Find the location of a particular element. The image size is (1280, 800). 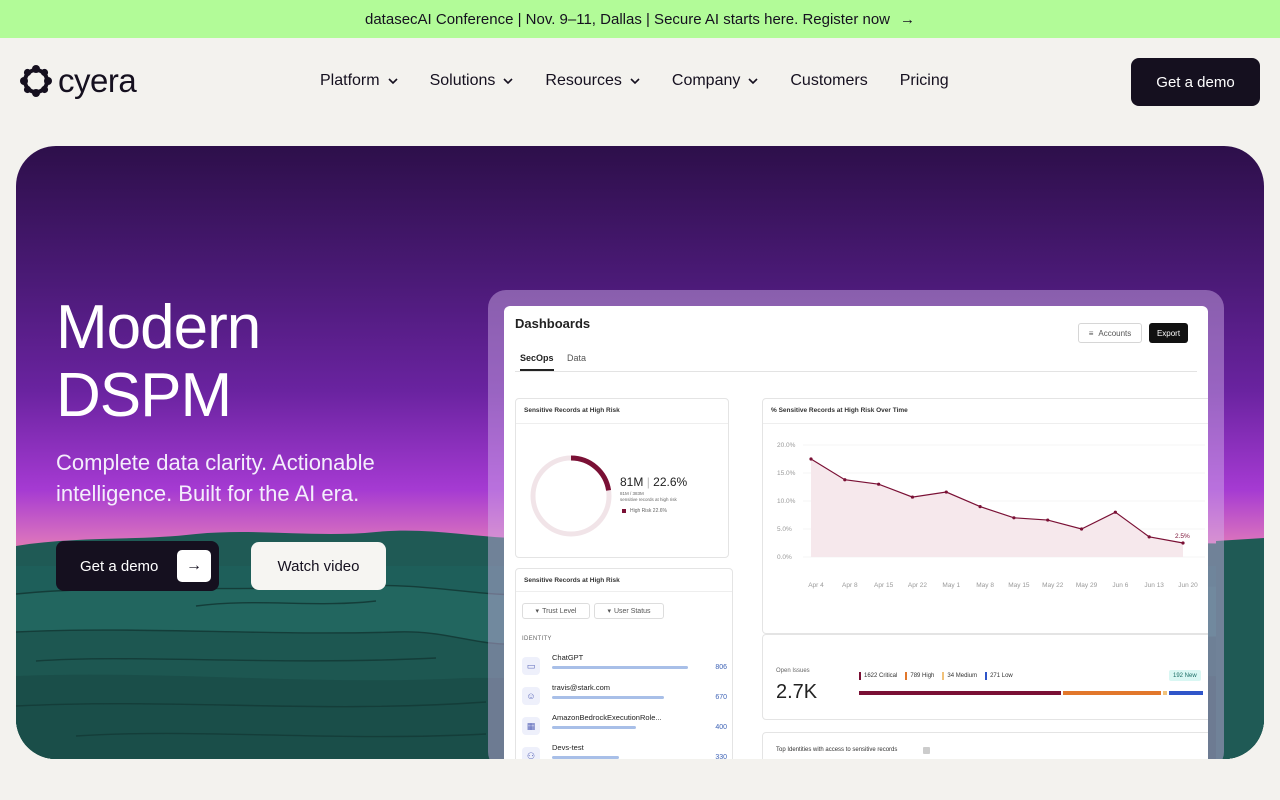

y-tick-label: 20.0% is located at coordinates (786, 445).